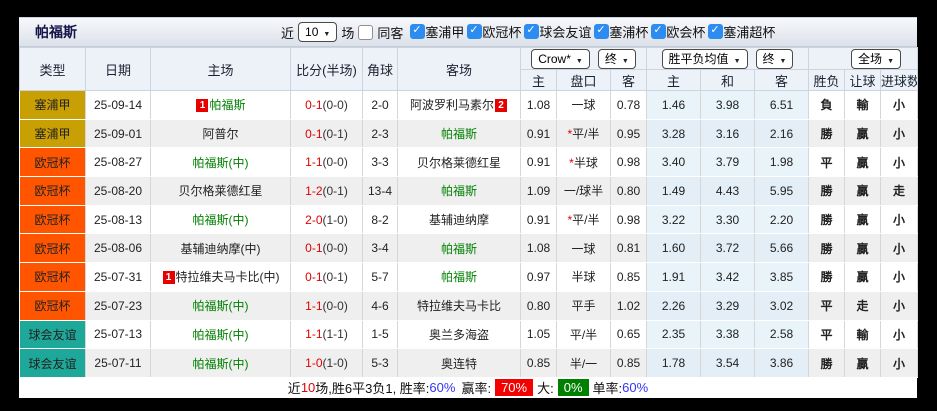 Image resolution: width=937 pixels, height=411 pixels. What do you see at coordinates (458, 220) in the screenshot?
I see `team-name-text: 基辅迪纳摩` at bounding box center [458, 220].